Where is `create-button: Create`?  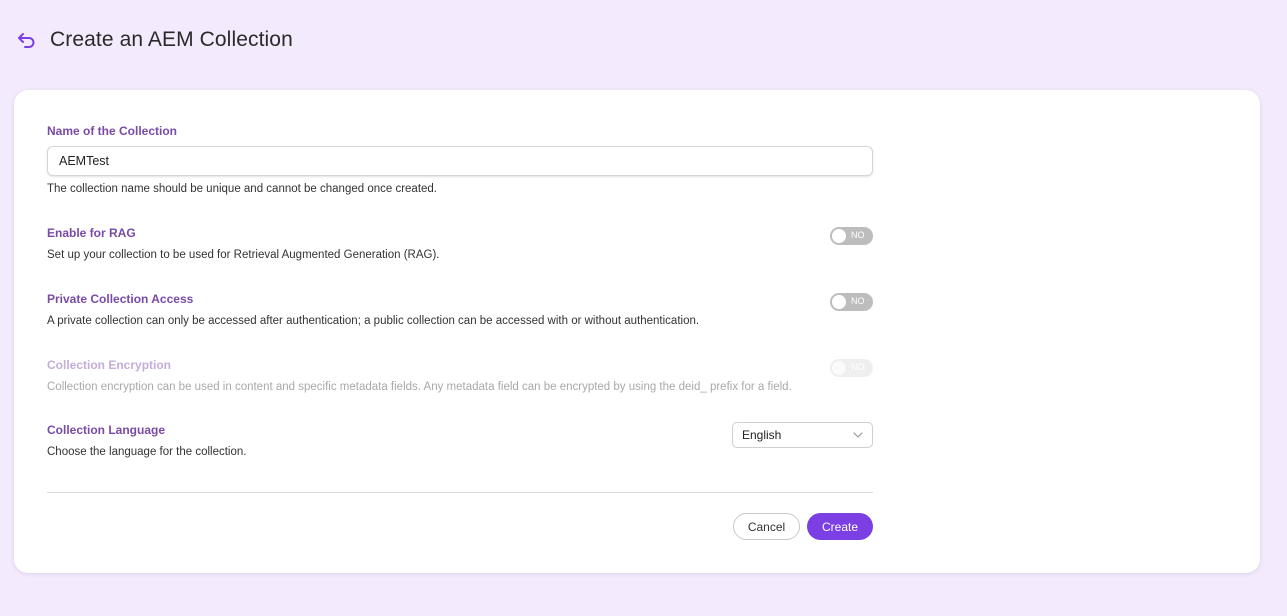
create-button: Create is located at coordinates (840, 526).